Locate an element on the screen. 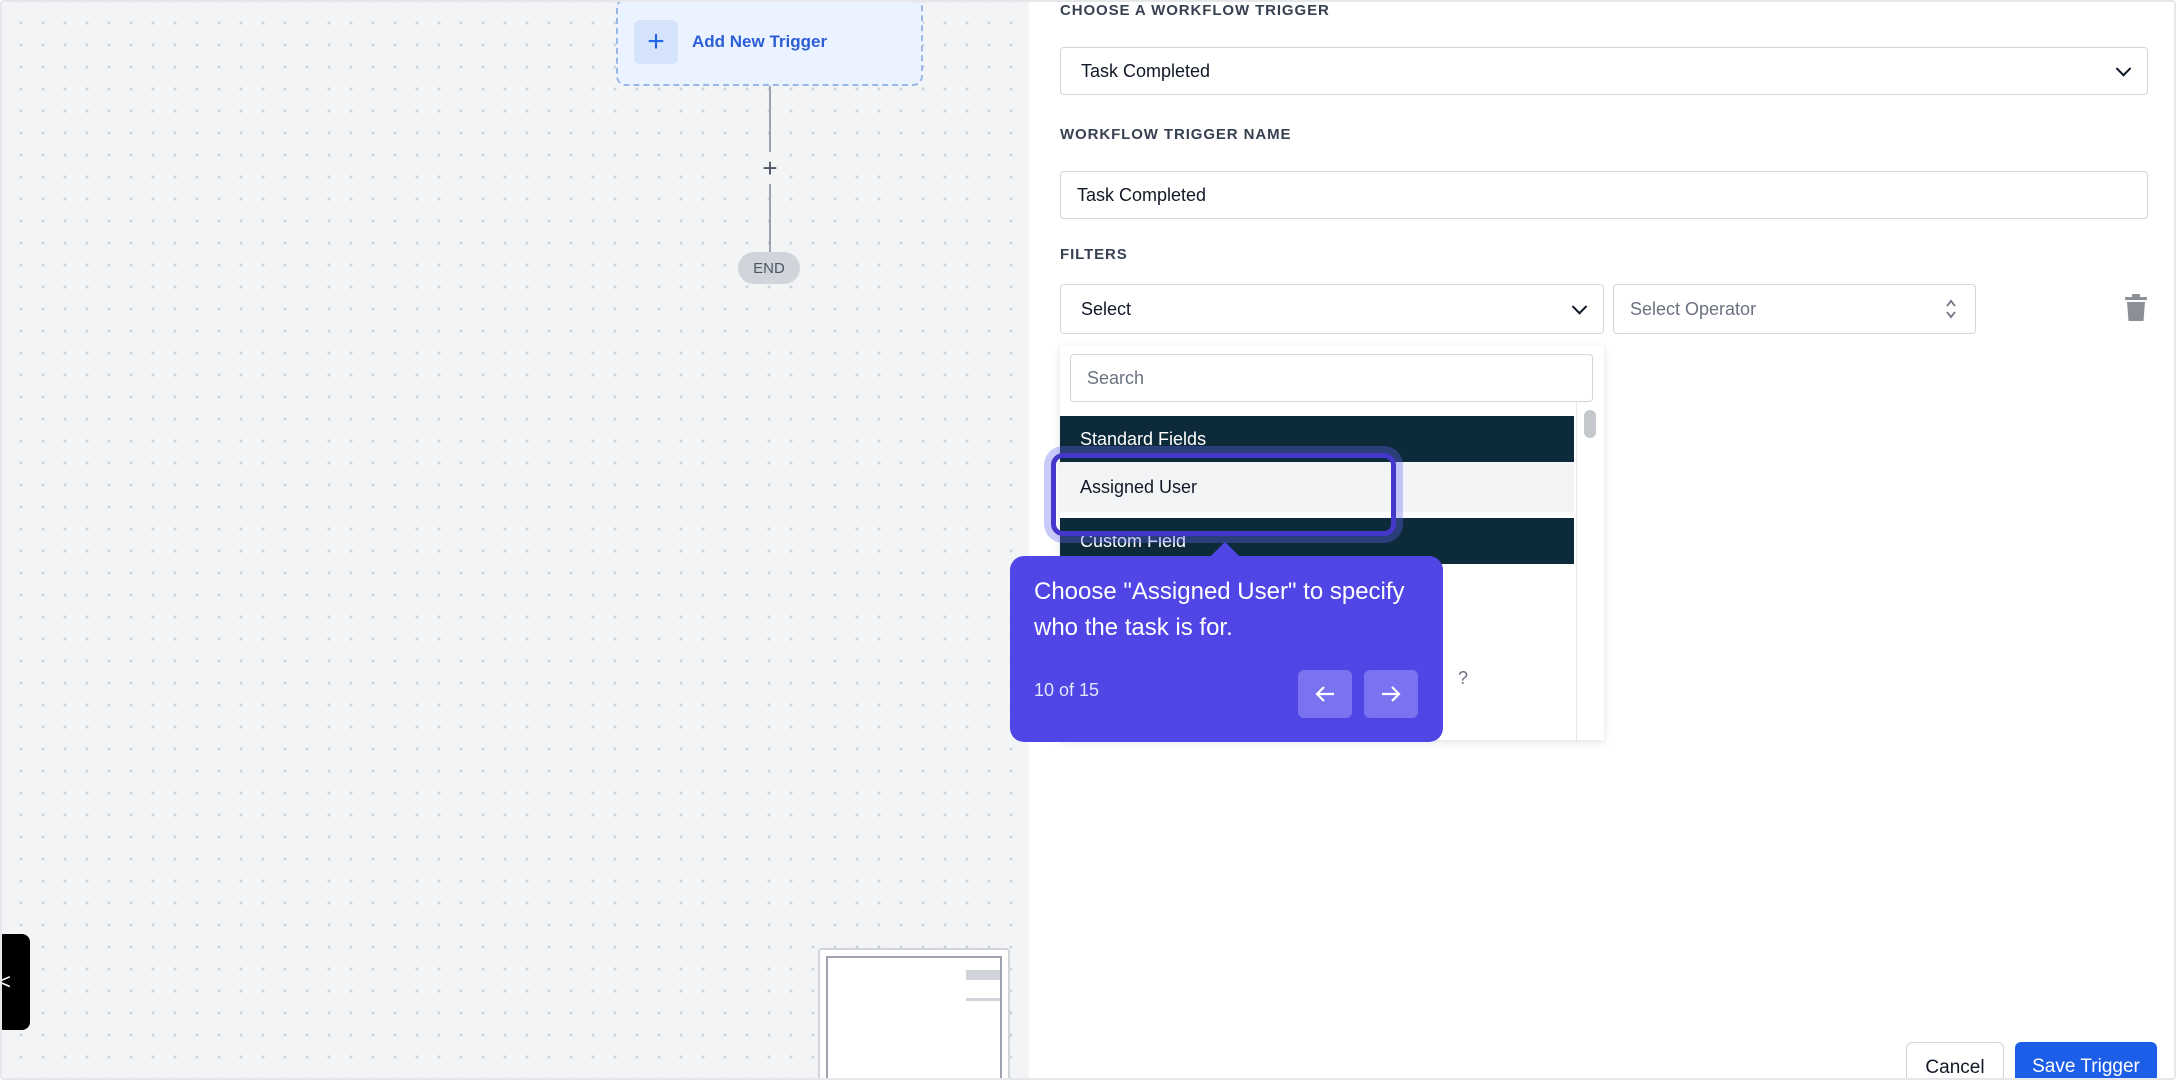  cancel-button: Cancel is located at coordinates (1955, 1060).